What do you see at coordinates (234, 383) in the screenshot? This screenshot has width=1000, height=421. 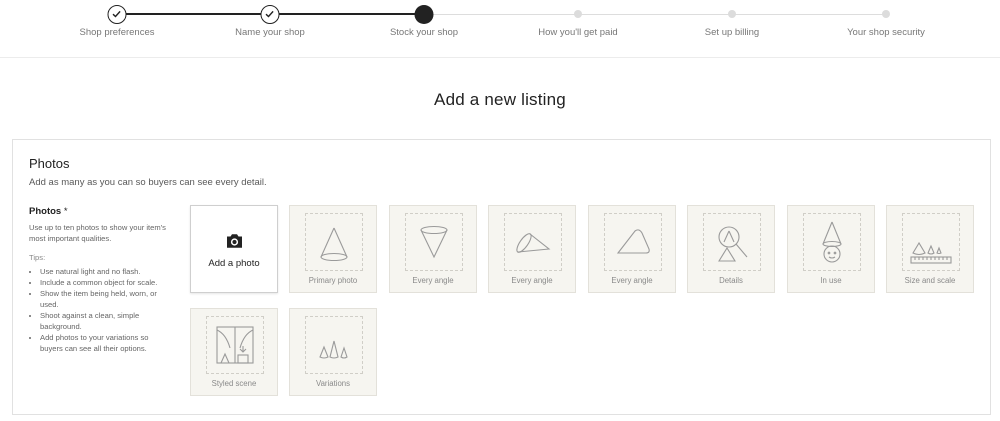 I see `slot-caption: Styled scene` at bounding box center [234, 383].